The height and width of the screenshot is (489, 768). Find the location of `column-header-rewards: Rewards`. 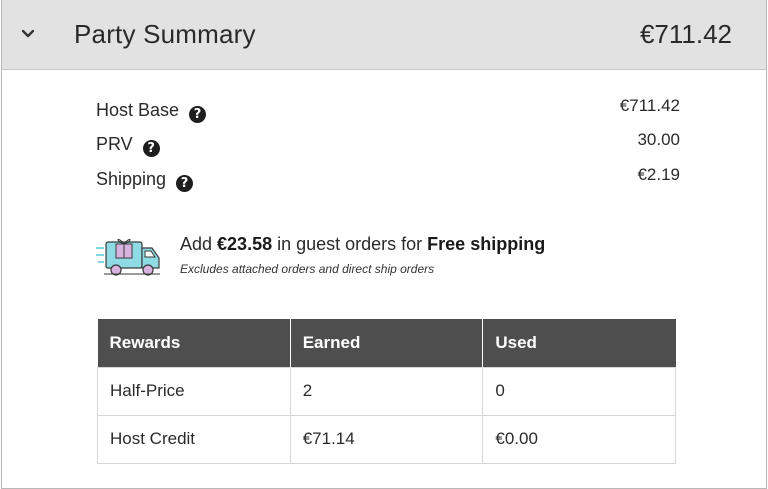

column-header-rewards: Rewards is located at coordinates (194, 343).